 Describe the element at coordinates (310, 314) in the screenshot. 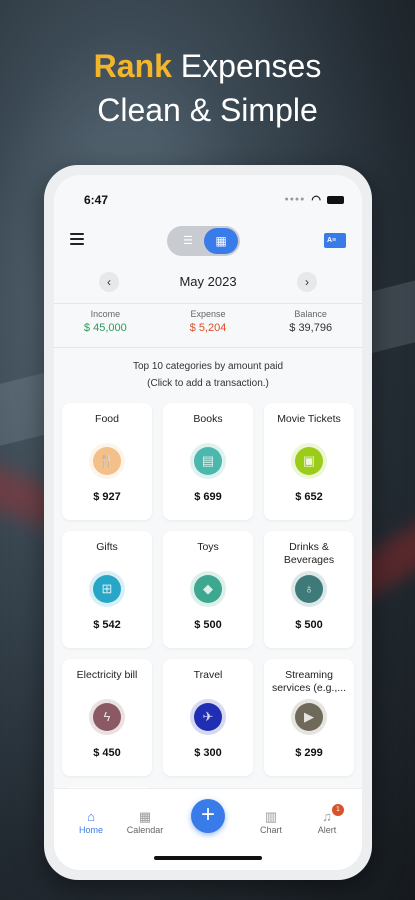

I see `summary-label: Balance` at that location.